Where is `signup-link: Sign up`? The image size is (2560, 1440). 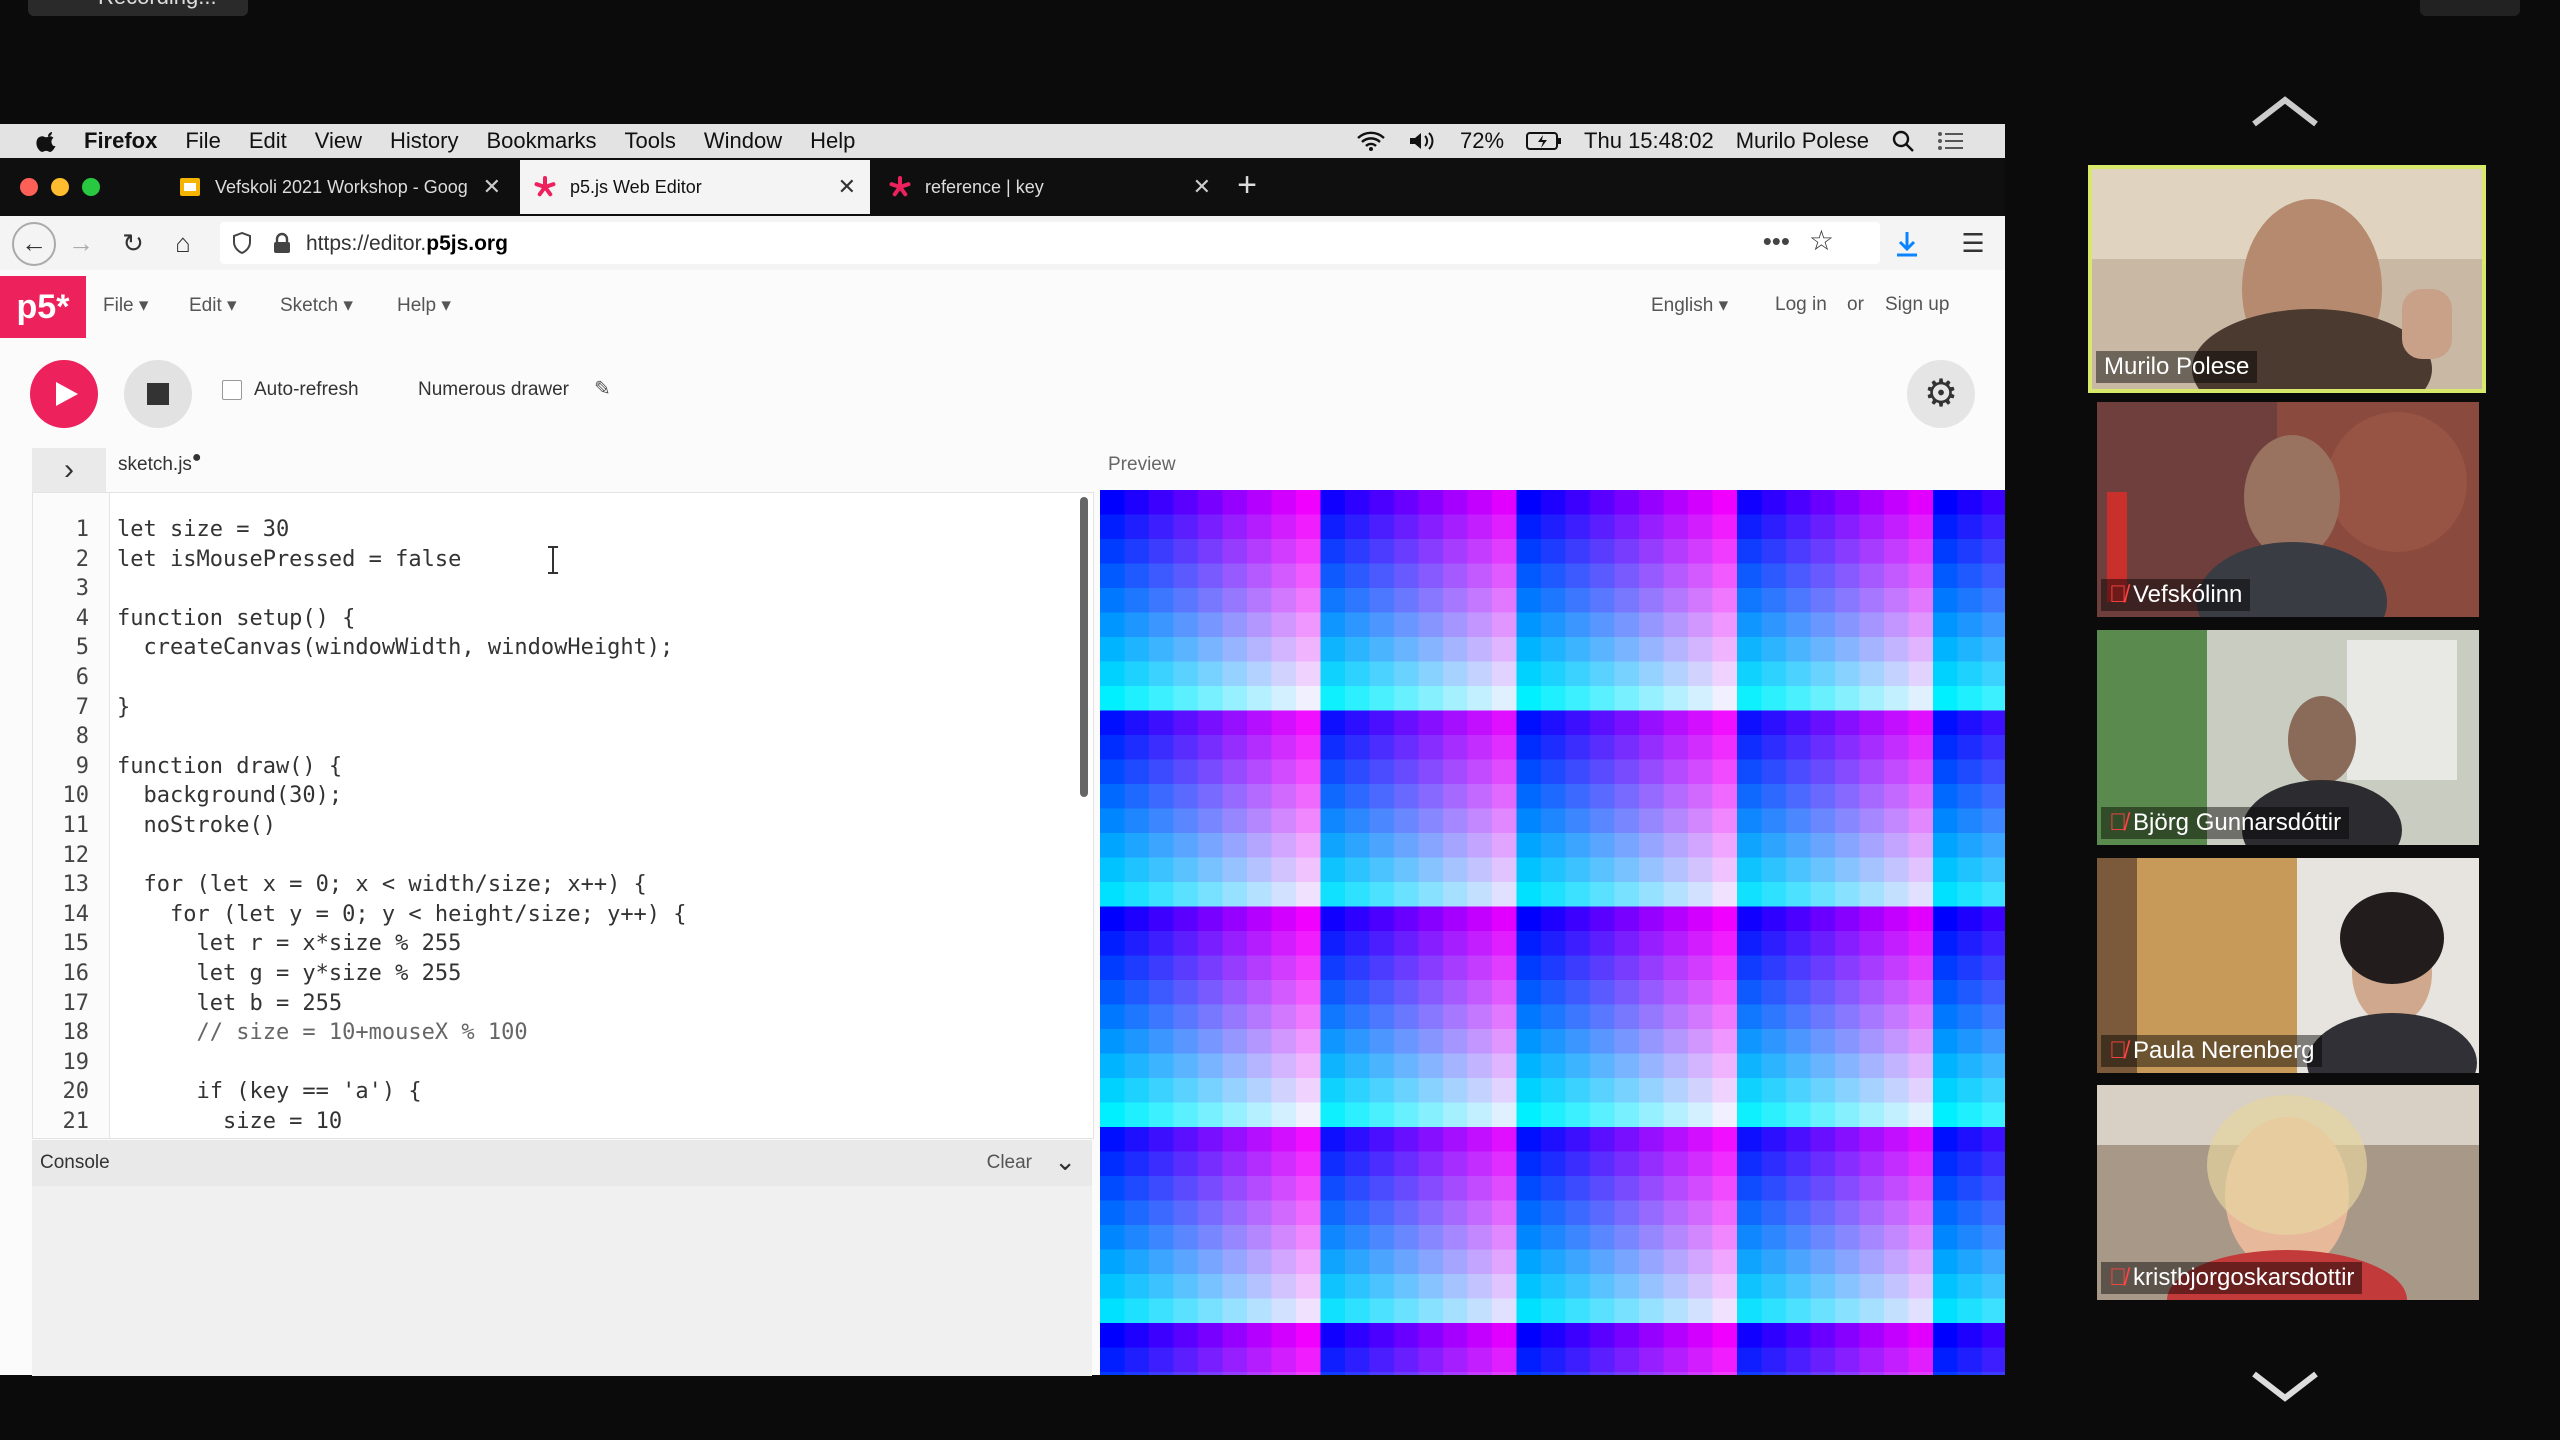 signup-link: Sign up is located at coordinates (1917, 305).